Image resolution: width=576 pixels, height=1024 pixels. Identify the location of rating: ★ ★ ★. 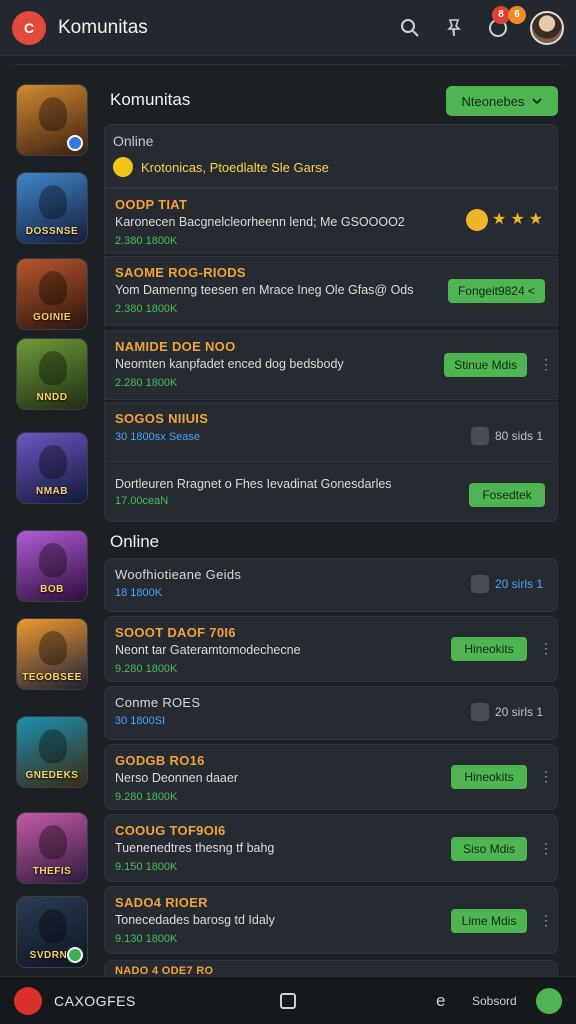
(504, 220).